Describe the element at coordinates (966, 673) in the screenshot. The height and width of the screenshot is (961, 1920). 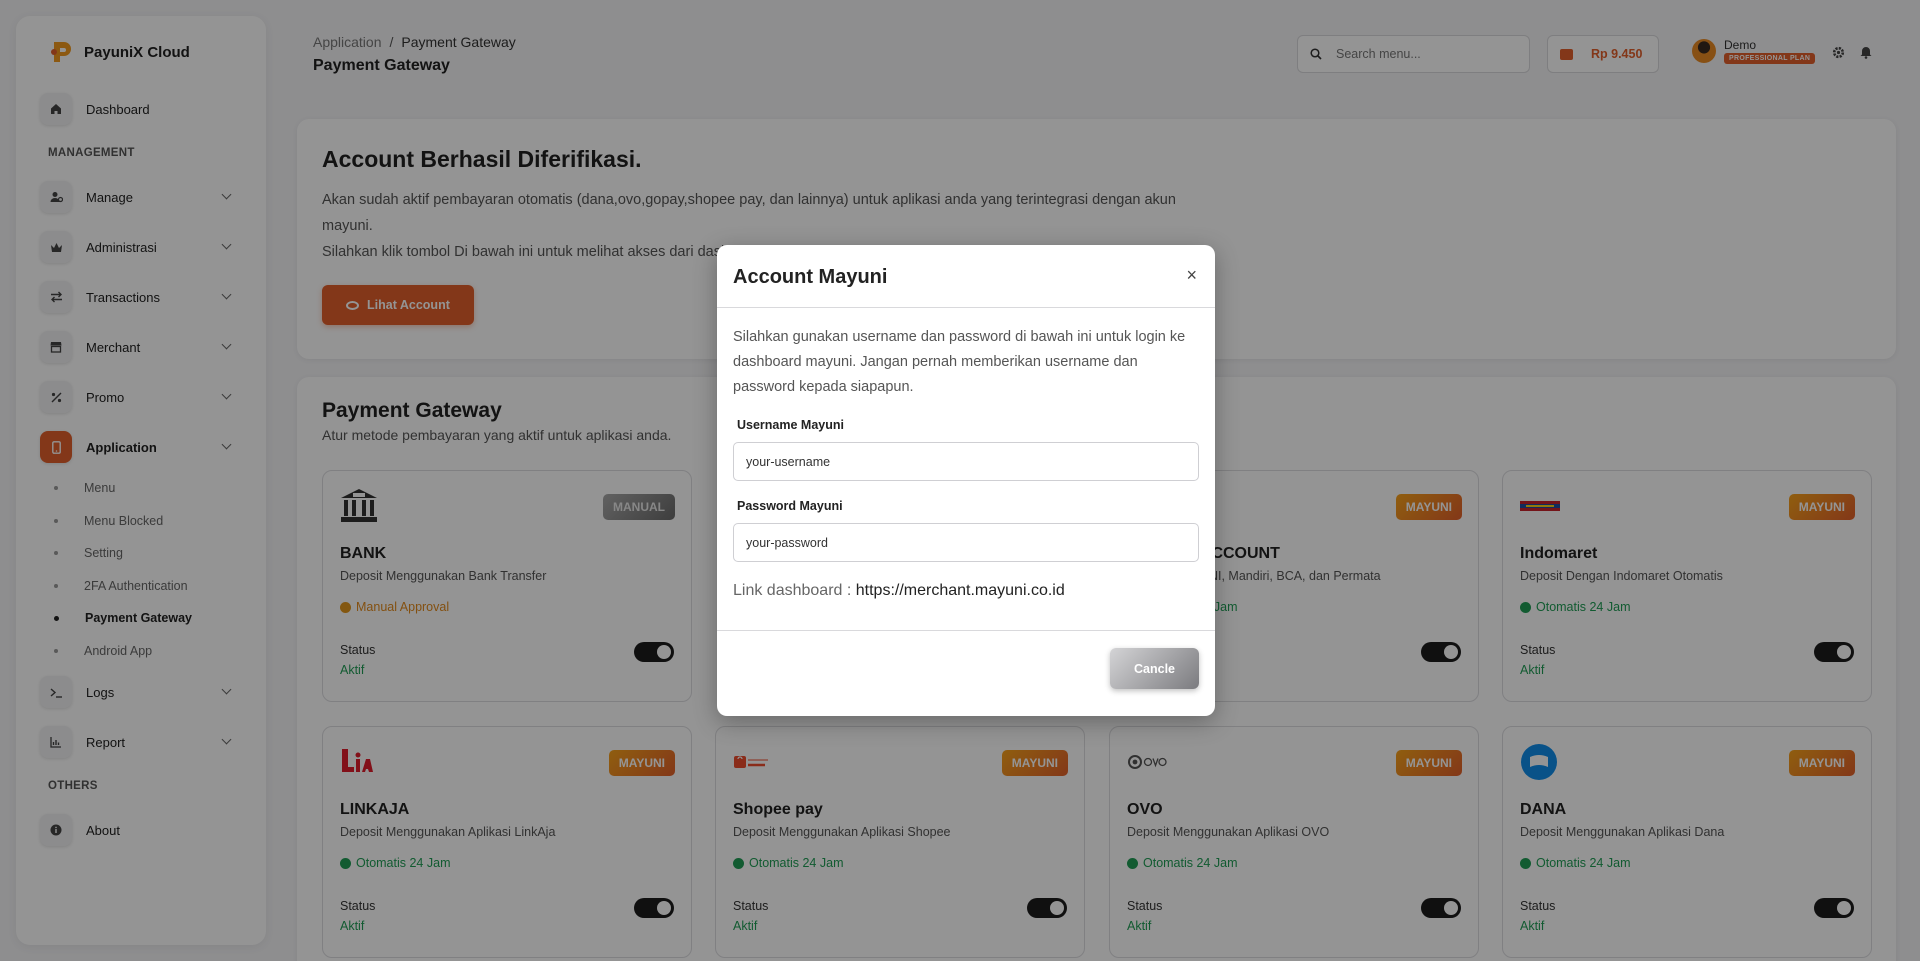
I see `modal-footer: Cancle` at that location.